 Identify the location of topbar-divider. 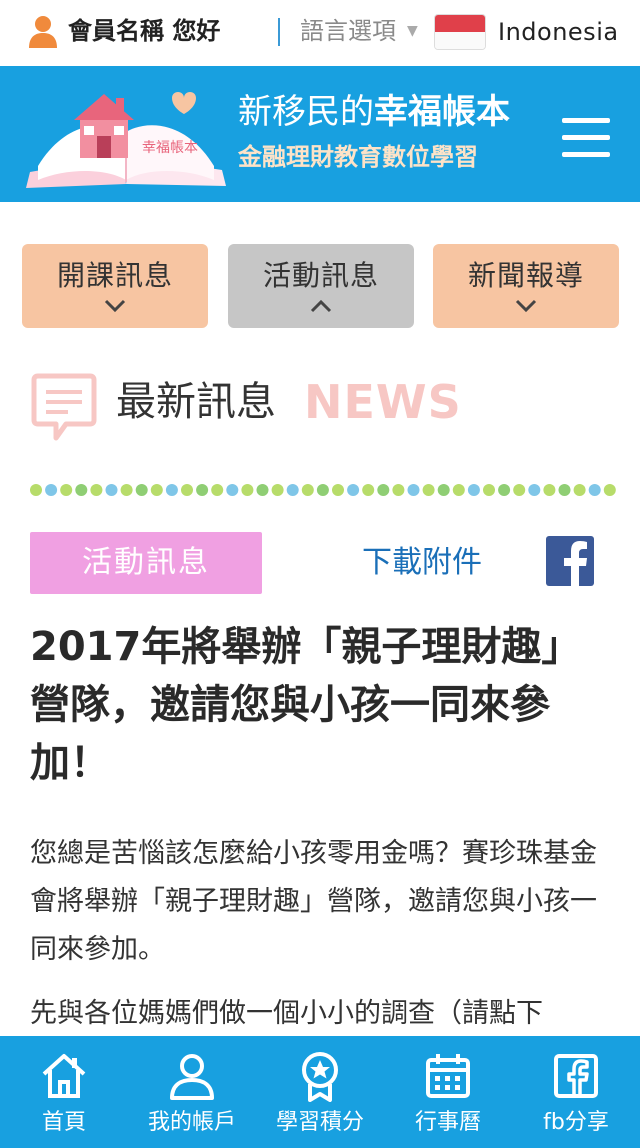
(279, 32).